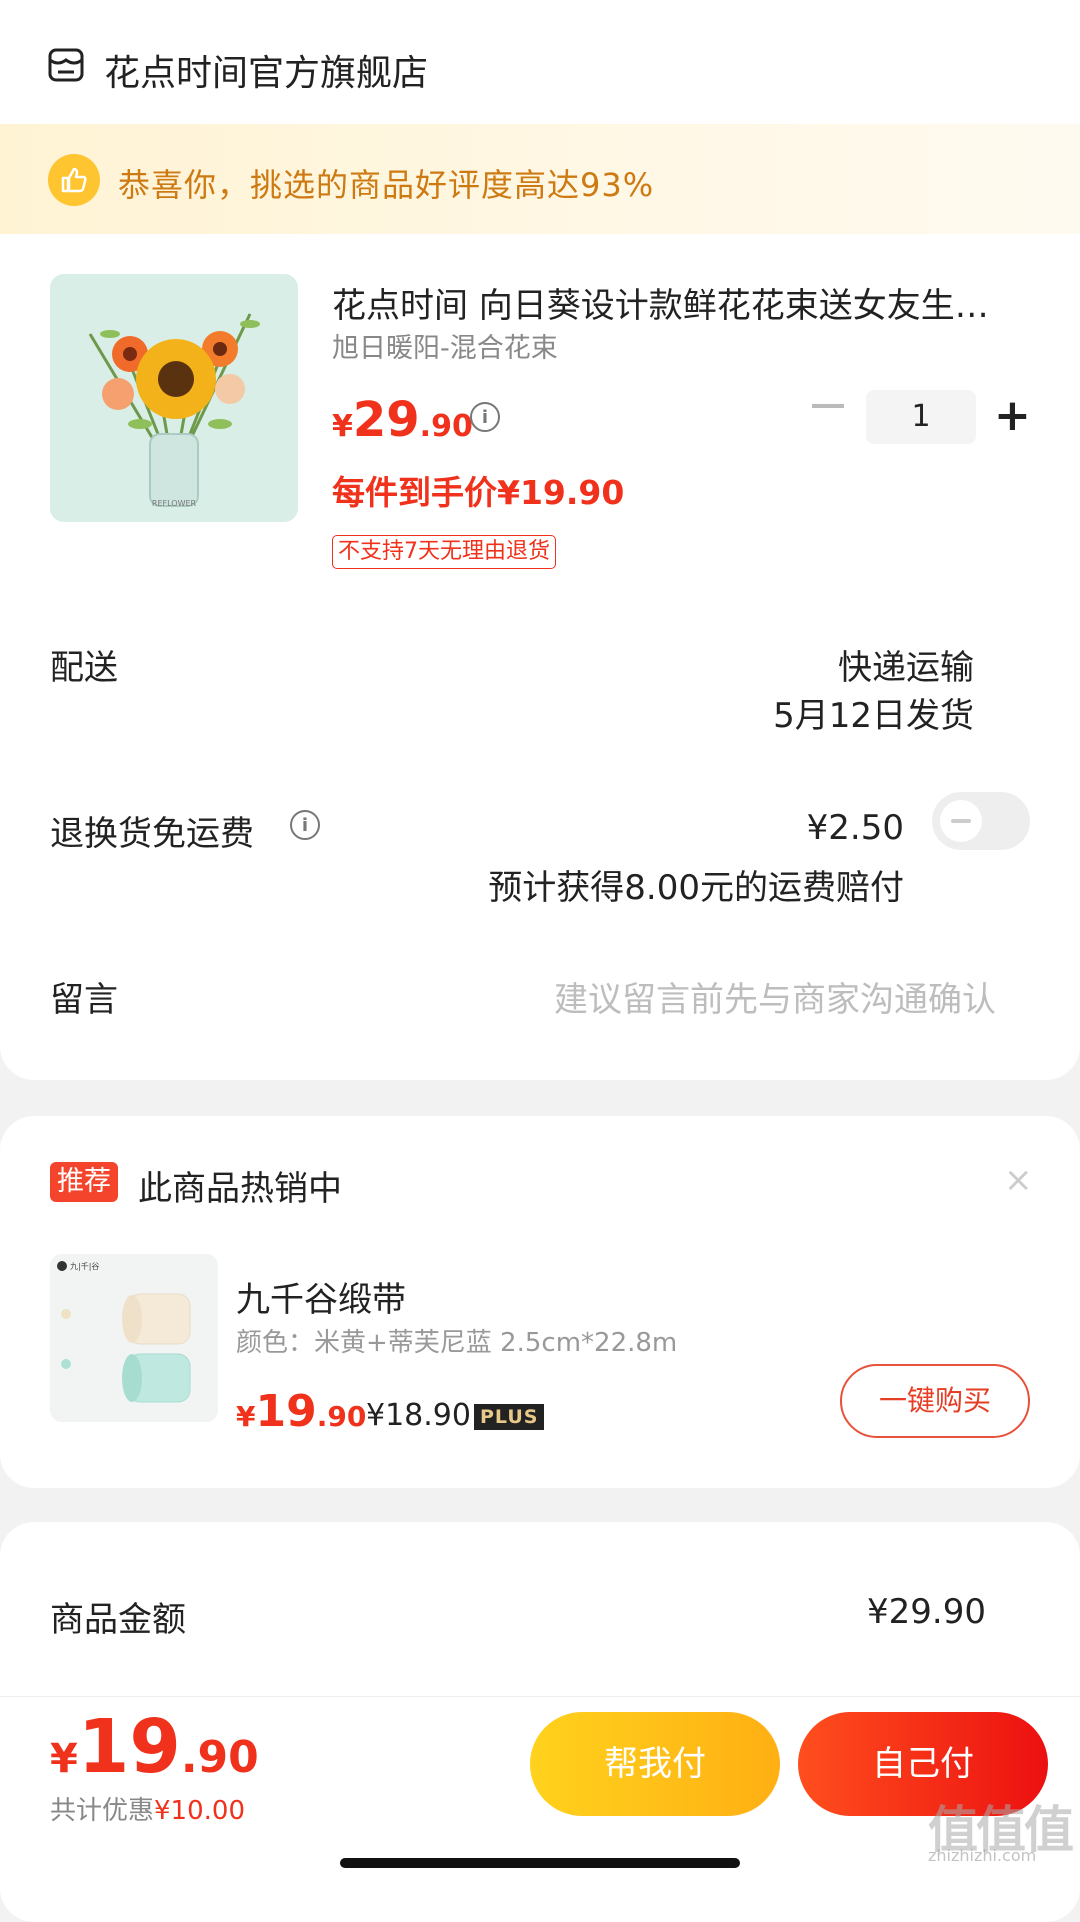 The image size is (1080, 1922). Describe the element at coordinates (118, 1620) in the screenshot. I see `subtotal-label: 商品金额` at that location.